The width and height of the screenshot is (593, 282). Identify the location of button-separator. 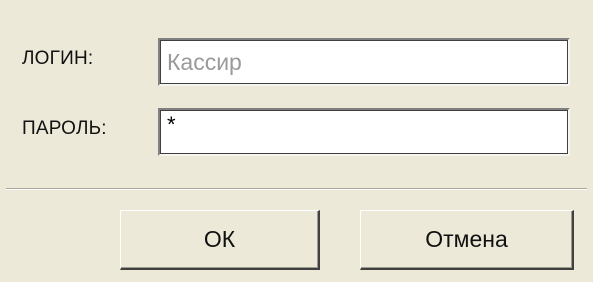
(296, 189).